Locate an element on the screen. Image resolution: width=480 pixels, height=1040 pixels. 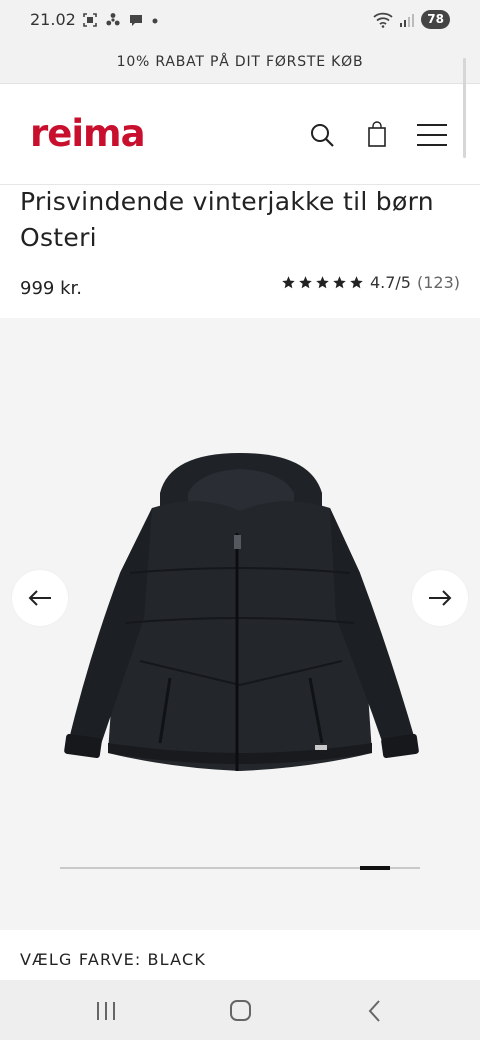
status-icons-left is located at coordinates (120, 20).